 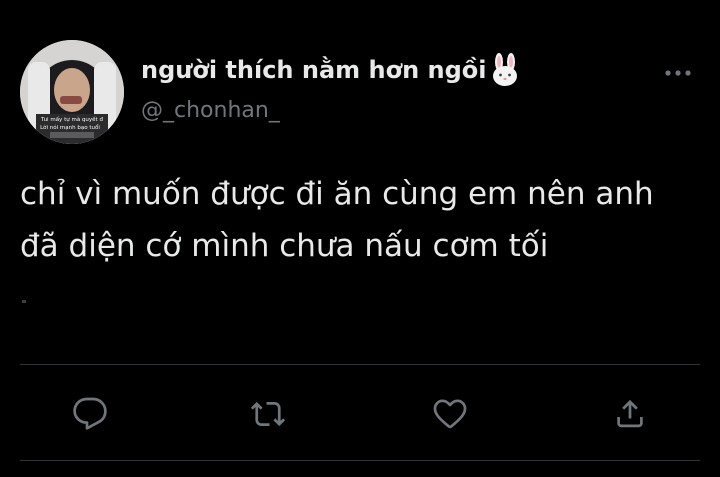 I want to click on avatar-caption-line-2: Lời nói mạnh bạo tuổi, so click(x=70, y=127).